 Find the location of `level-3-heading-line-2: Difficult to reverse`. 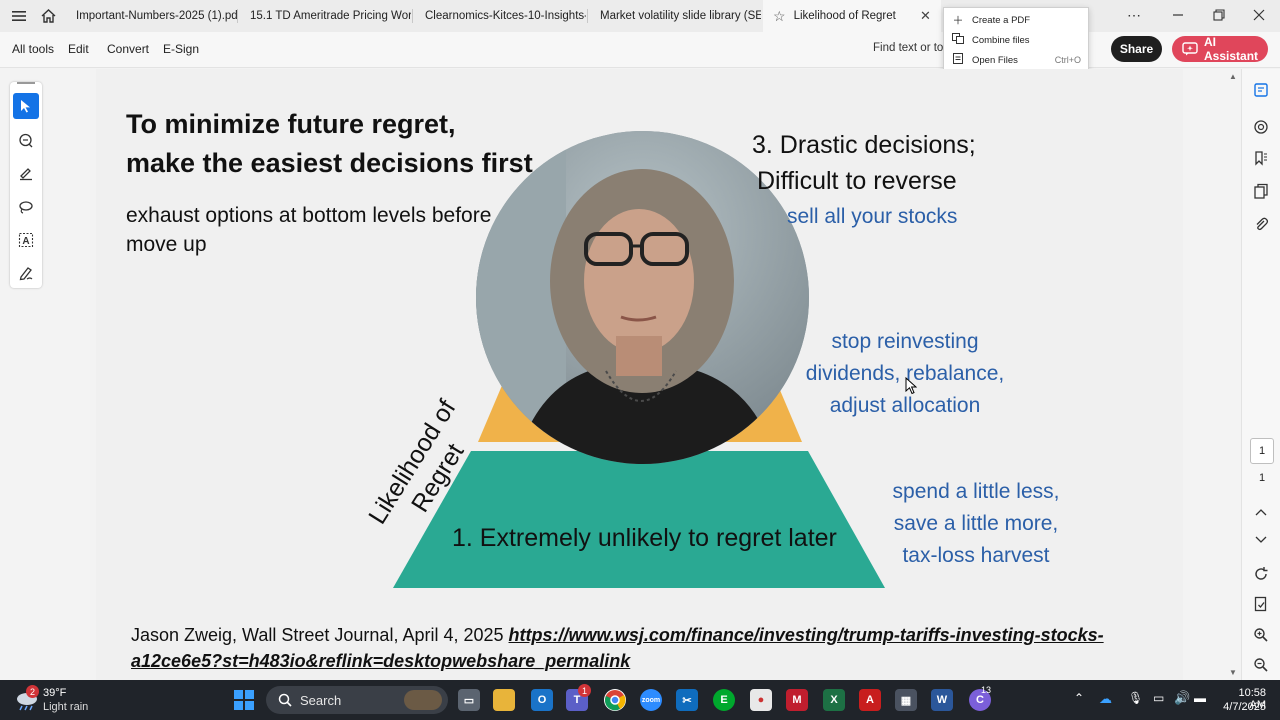

level-3-heading-line-2: Difficult to reverse is located at coordinates (857, 181).